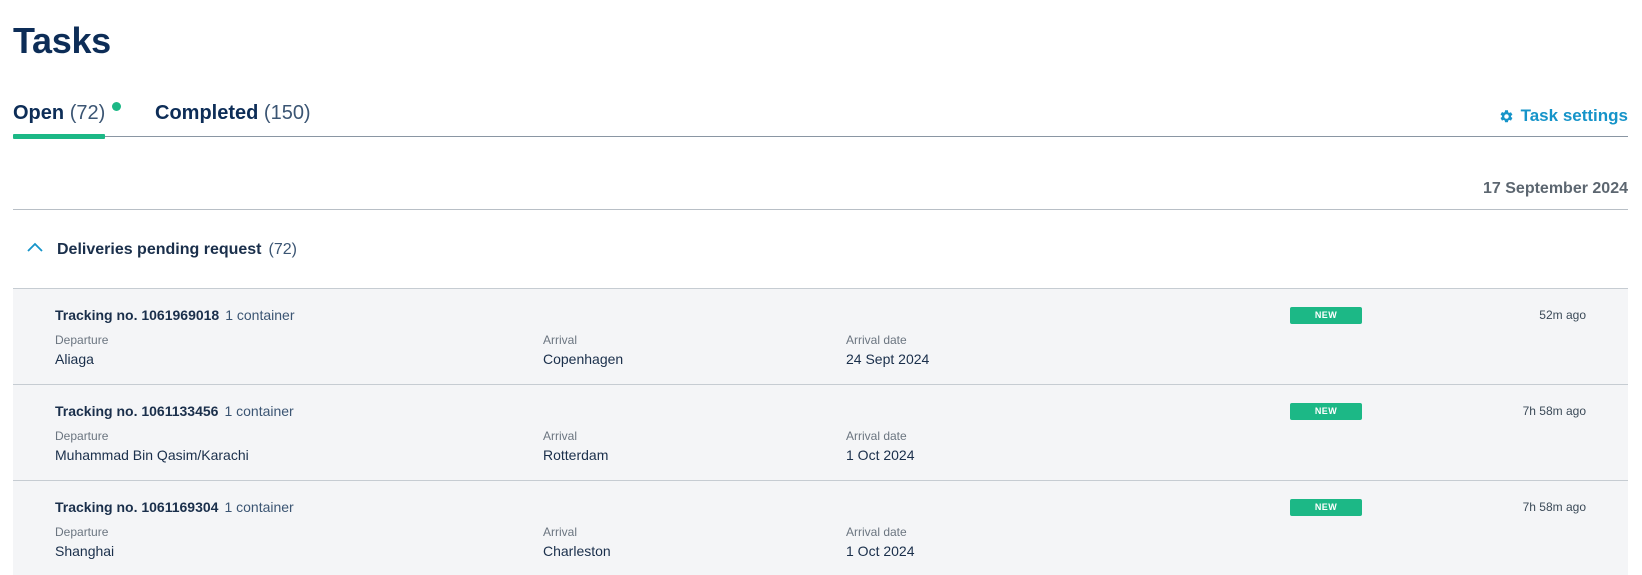 The height and width of the screenshot is (575, 1642). I want to click on tracking-line: Tracking no. 1061969018 1 container, so click(175, 315).